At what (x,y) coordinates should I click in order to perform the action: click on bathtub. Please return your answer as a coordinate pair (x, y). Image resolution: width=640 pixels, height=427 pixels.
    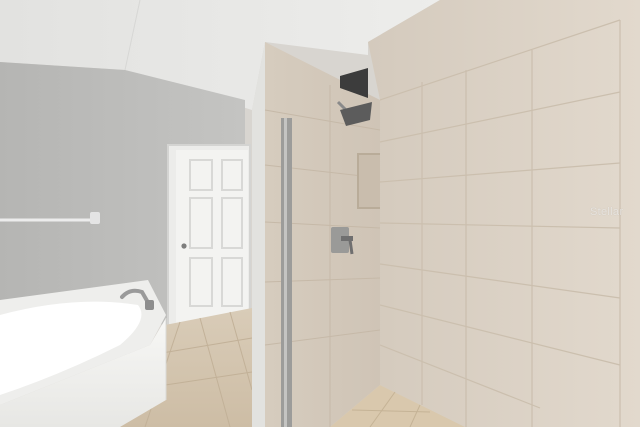
    Looking at the image, I should click on (83, 353).